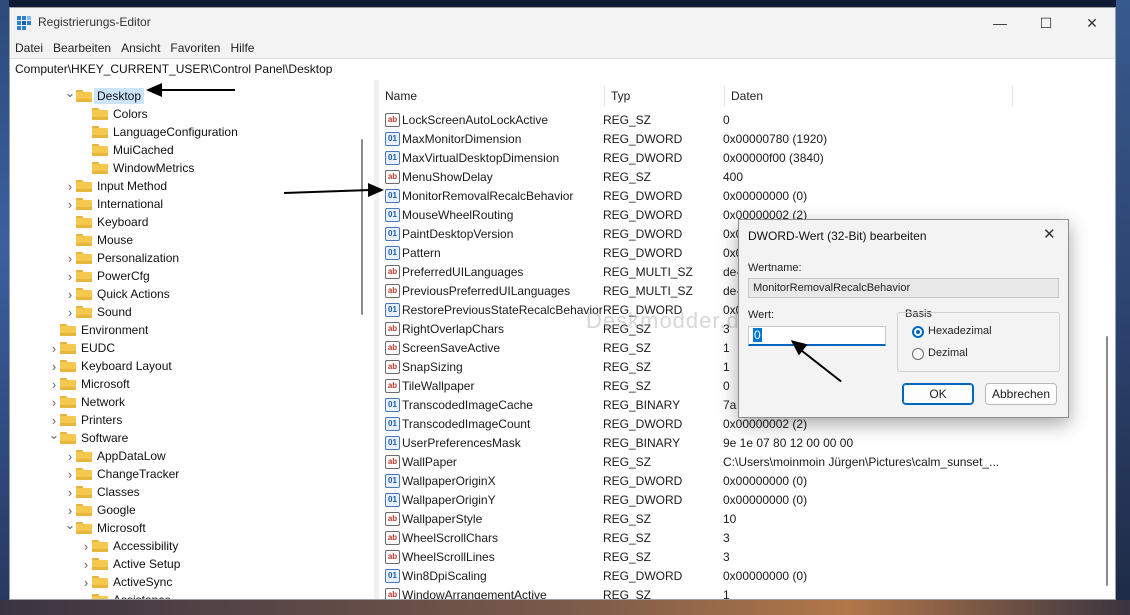  I want to click on tree-item: › AppDataLow, so click(115, 456).